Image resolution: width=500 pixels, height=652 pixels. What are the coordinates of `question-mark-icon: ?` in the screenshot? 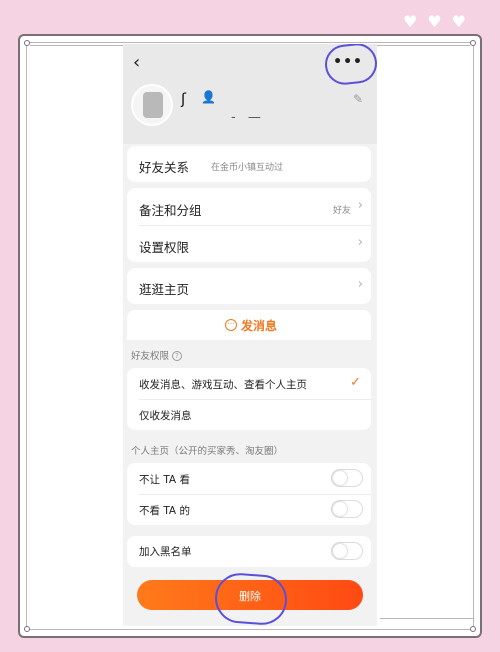 It's located at (177, 356).